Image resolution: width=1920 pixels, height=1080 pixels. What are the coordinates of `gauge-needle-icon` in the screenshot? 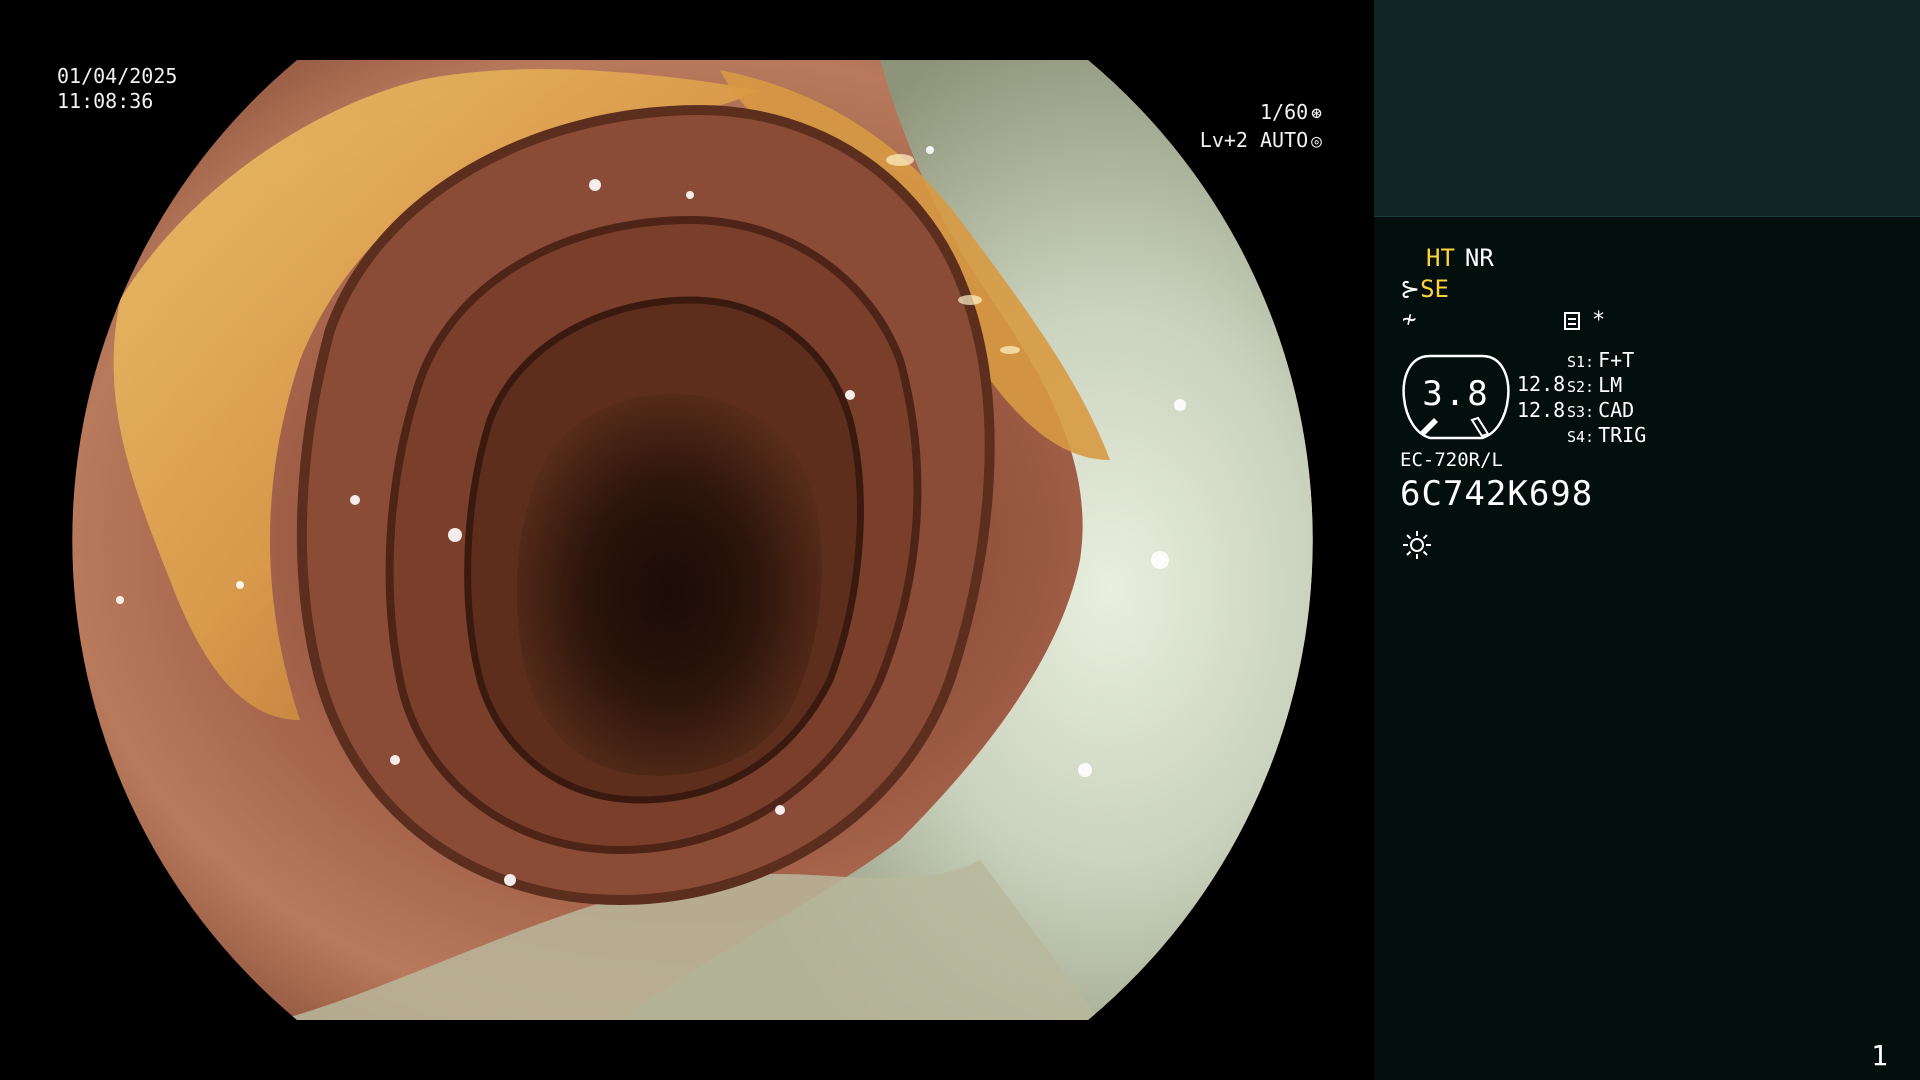 It's located at (1429, 427).